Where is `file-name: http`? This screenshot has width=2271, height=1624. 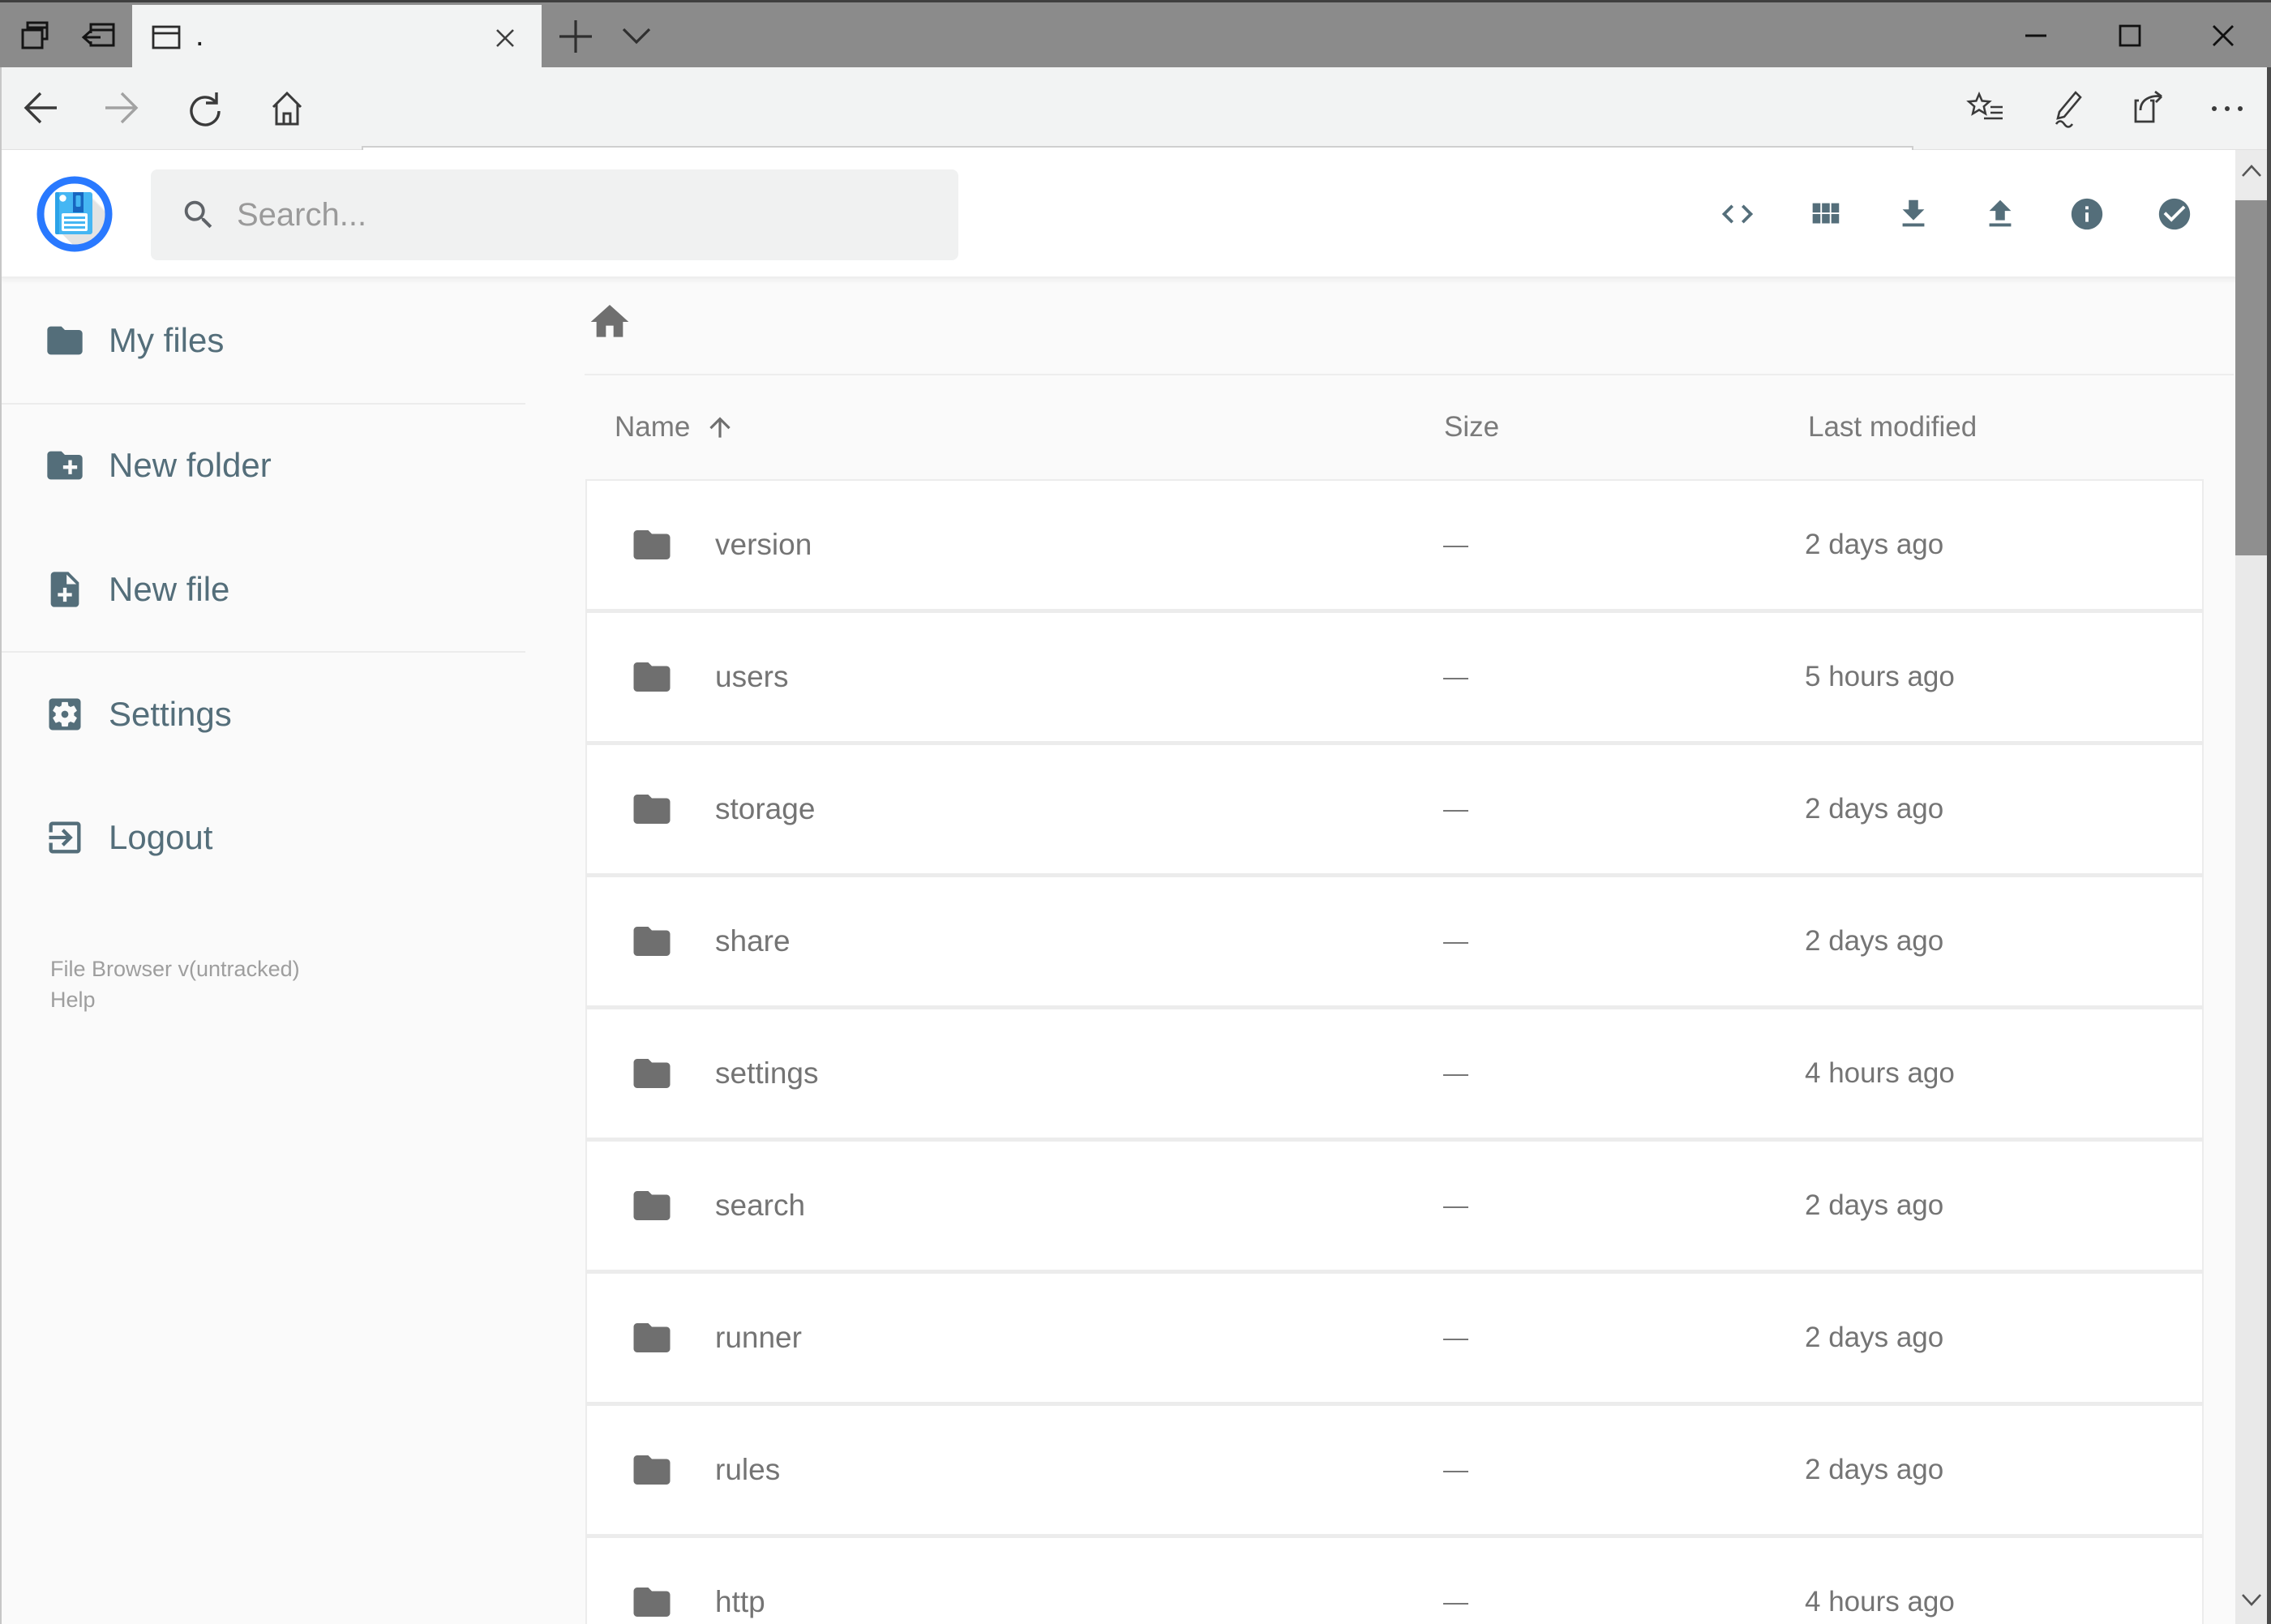 file-name: http is located at coordinates (740, 1602).